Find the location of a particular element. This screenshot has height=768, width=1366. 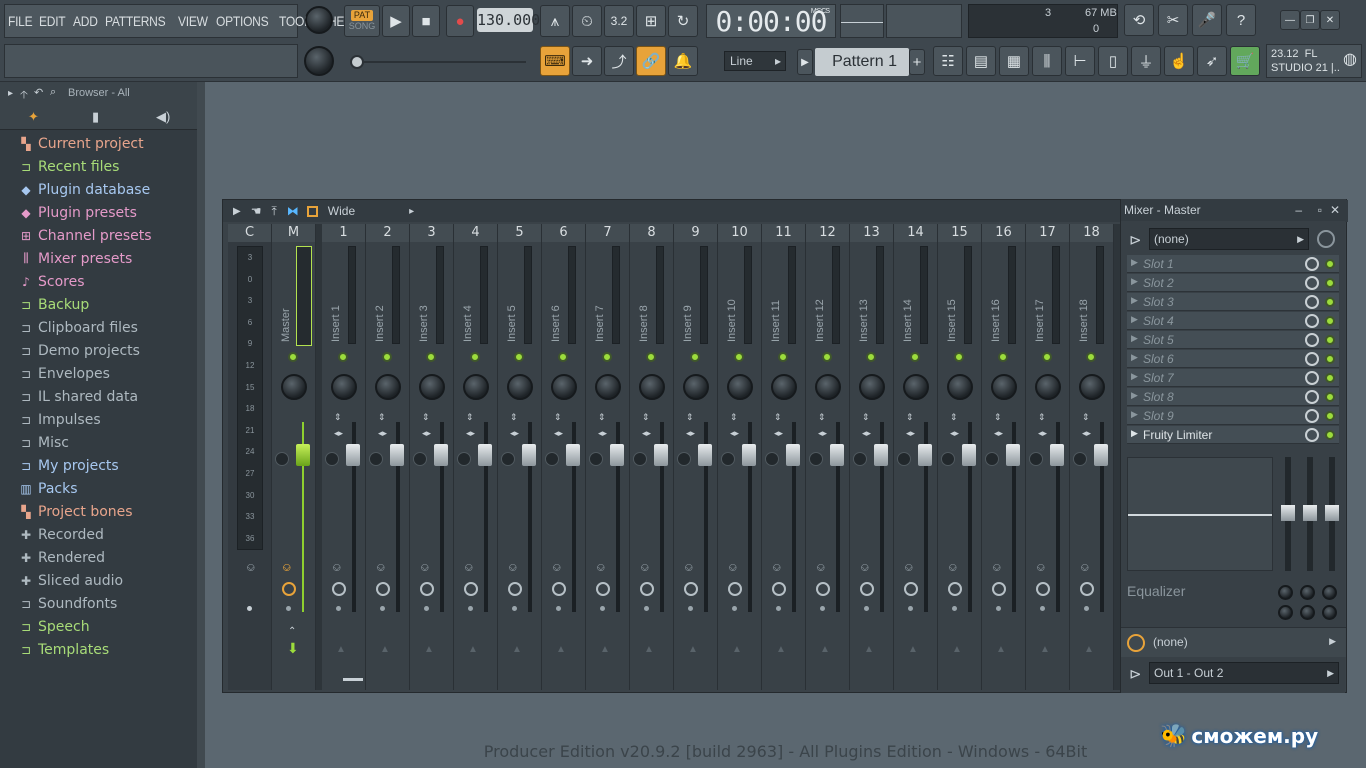

menu-patterns: PATTERNS is located at coordinates (135, 21).